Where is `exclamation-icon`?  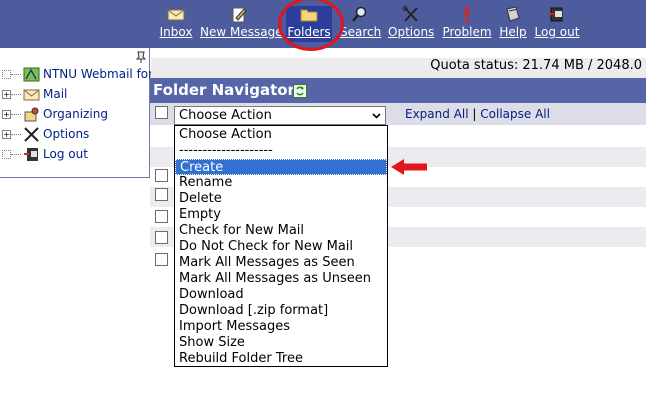
exclamation-icon is located at coordinates (467, 15).